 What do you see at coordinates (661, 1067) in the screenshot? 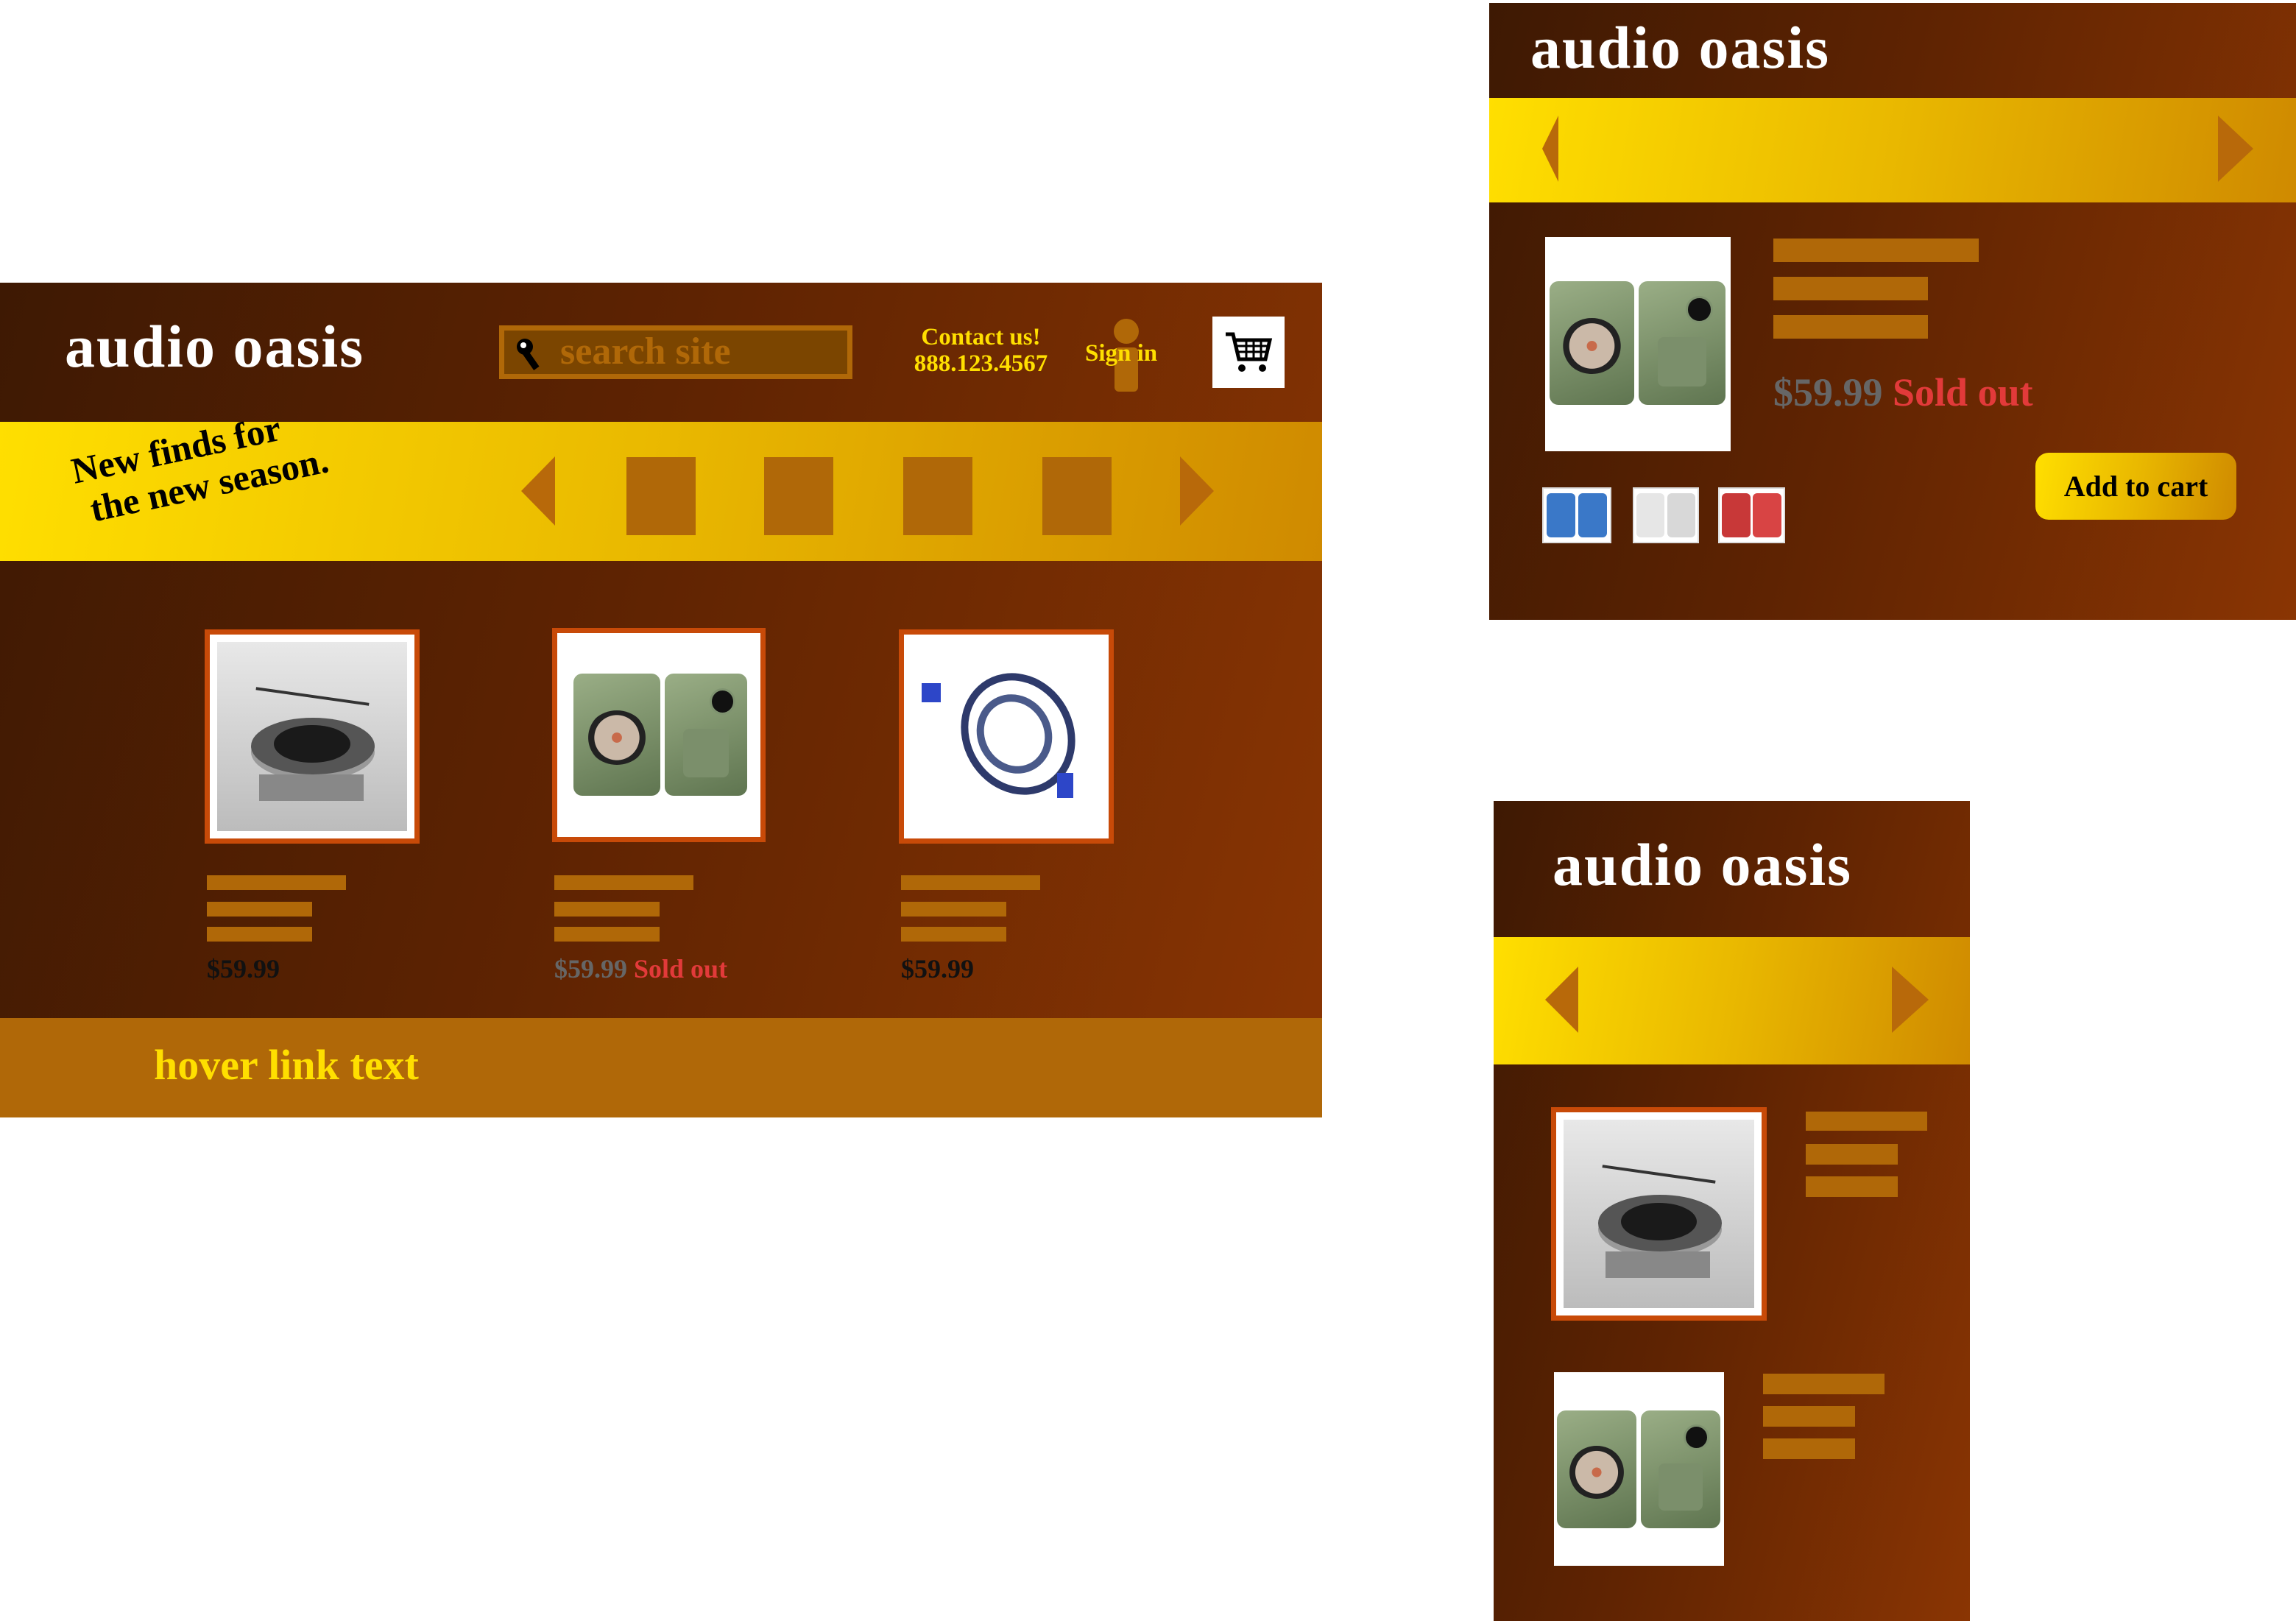
I see `desktop-footer: hover link text` at bounding box center [661, 1067].